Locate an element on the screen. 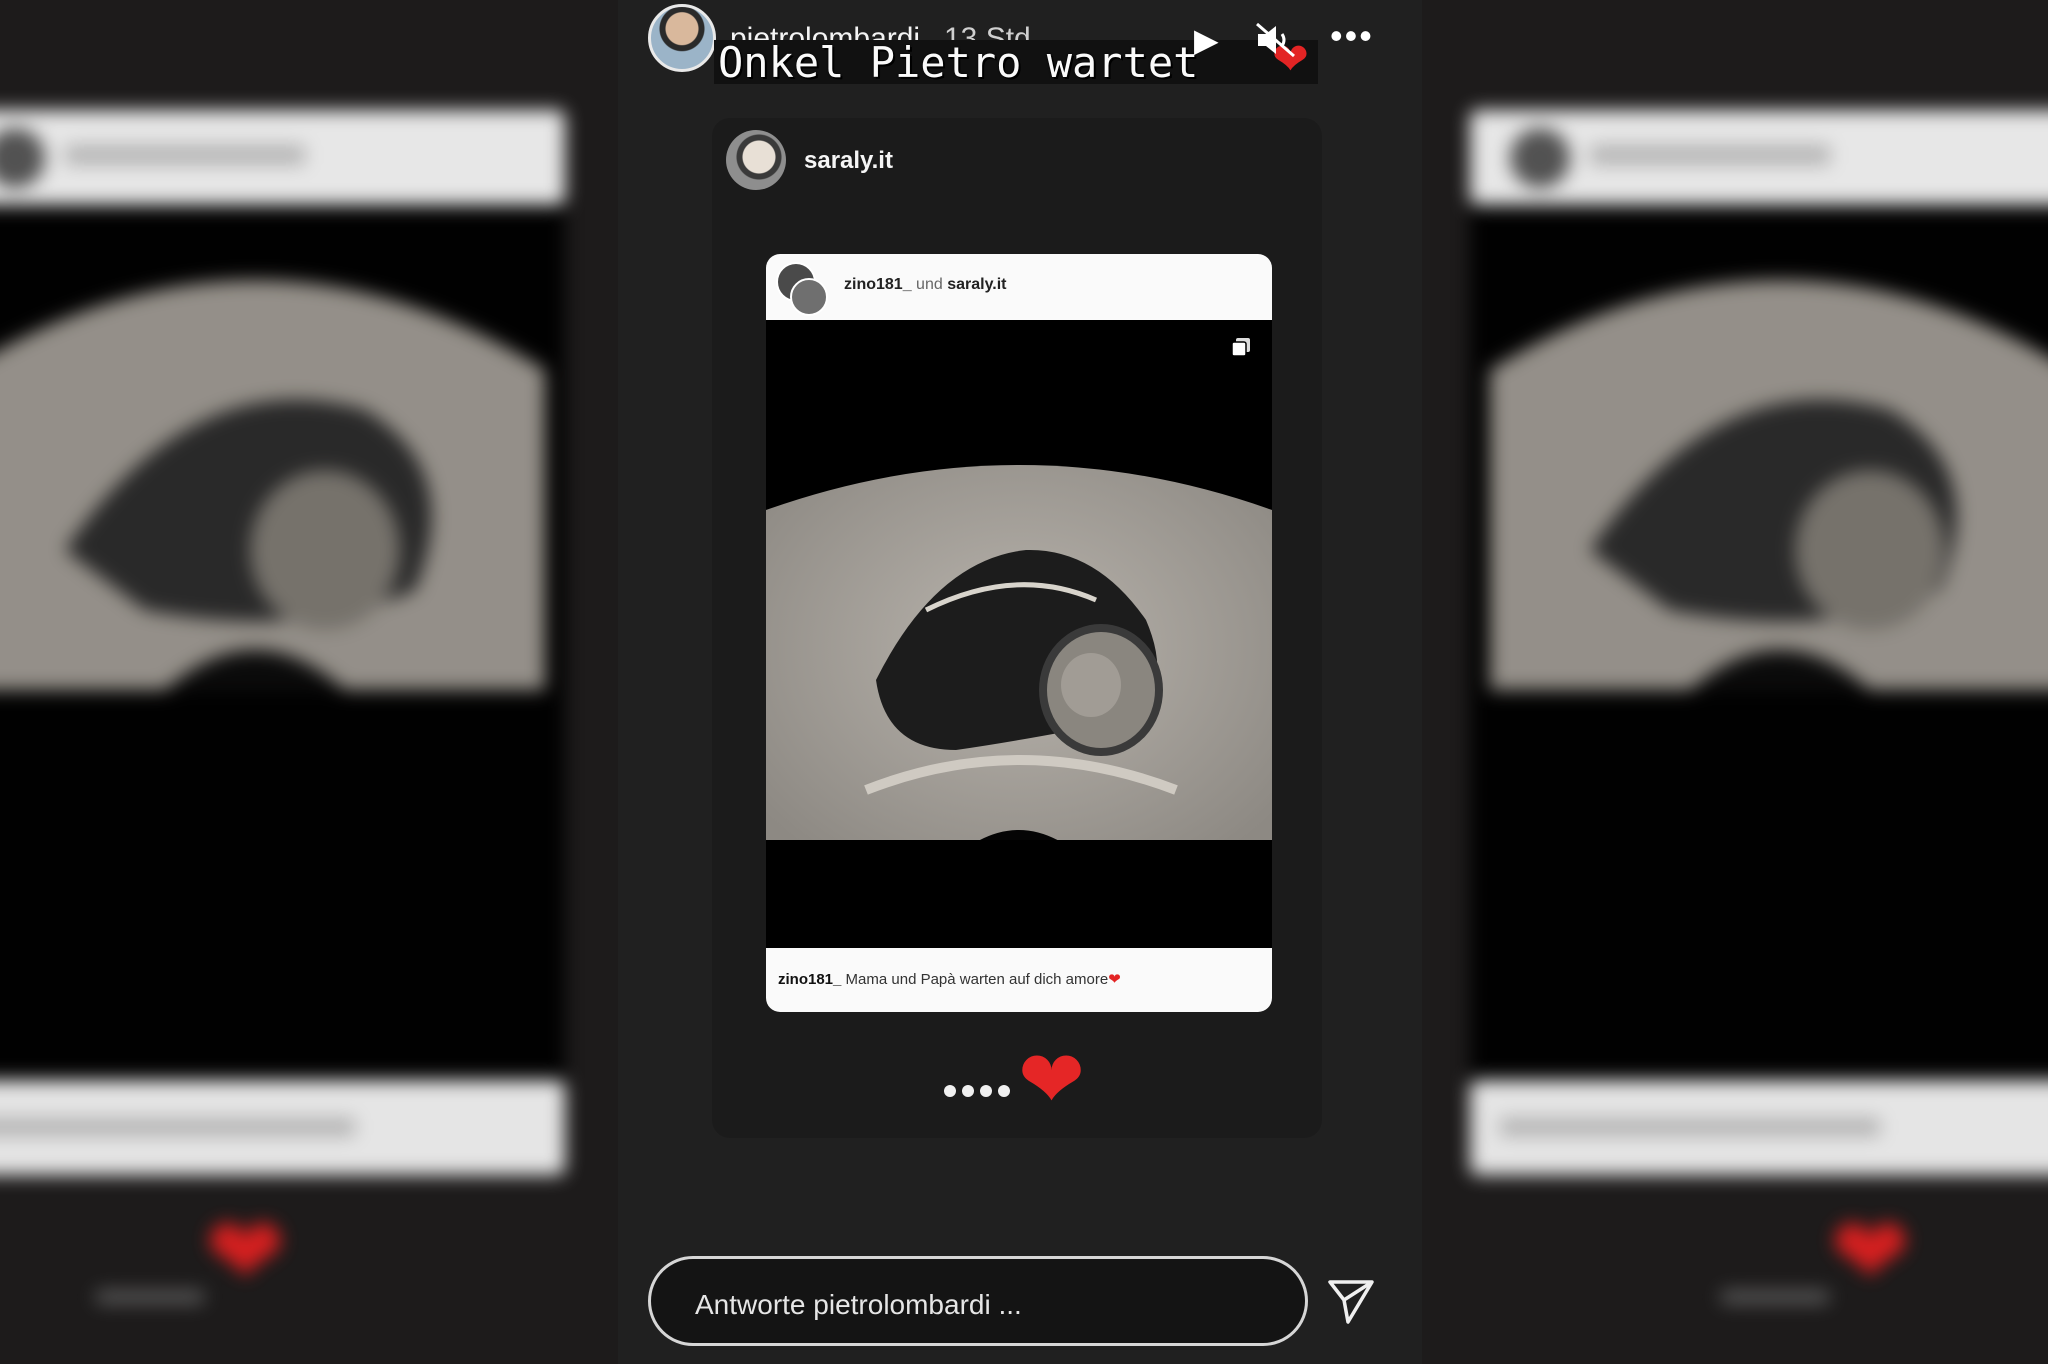 The width and height of the screenshot is (2048, 1364). ultrasound-image is located at coordinates (1019, 650).